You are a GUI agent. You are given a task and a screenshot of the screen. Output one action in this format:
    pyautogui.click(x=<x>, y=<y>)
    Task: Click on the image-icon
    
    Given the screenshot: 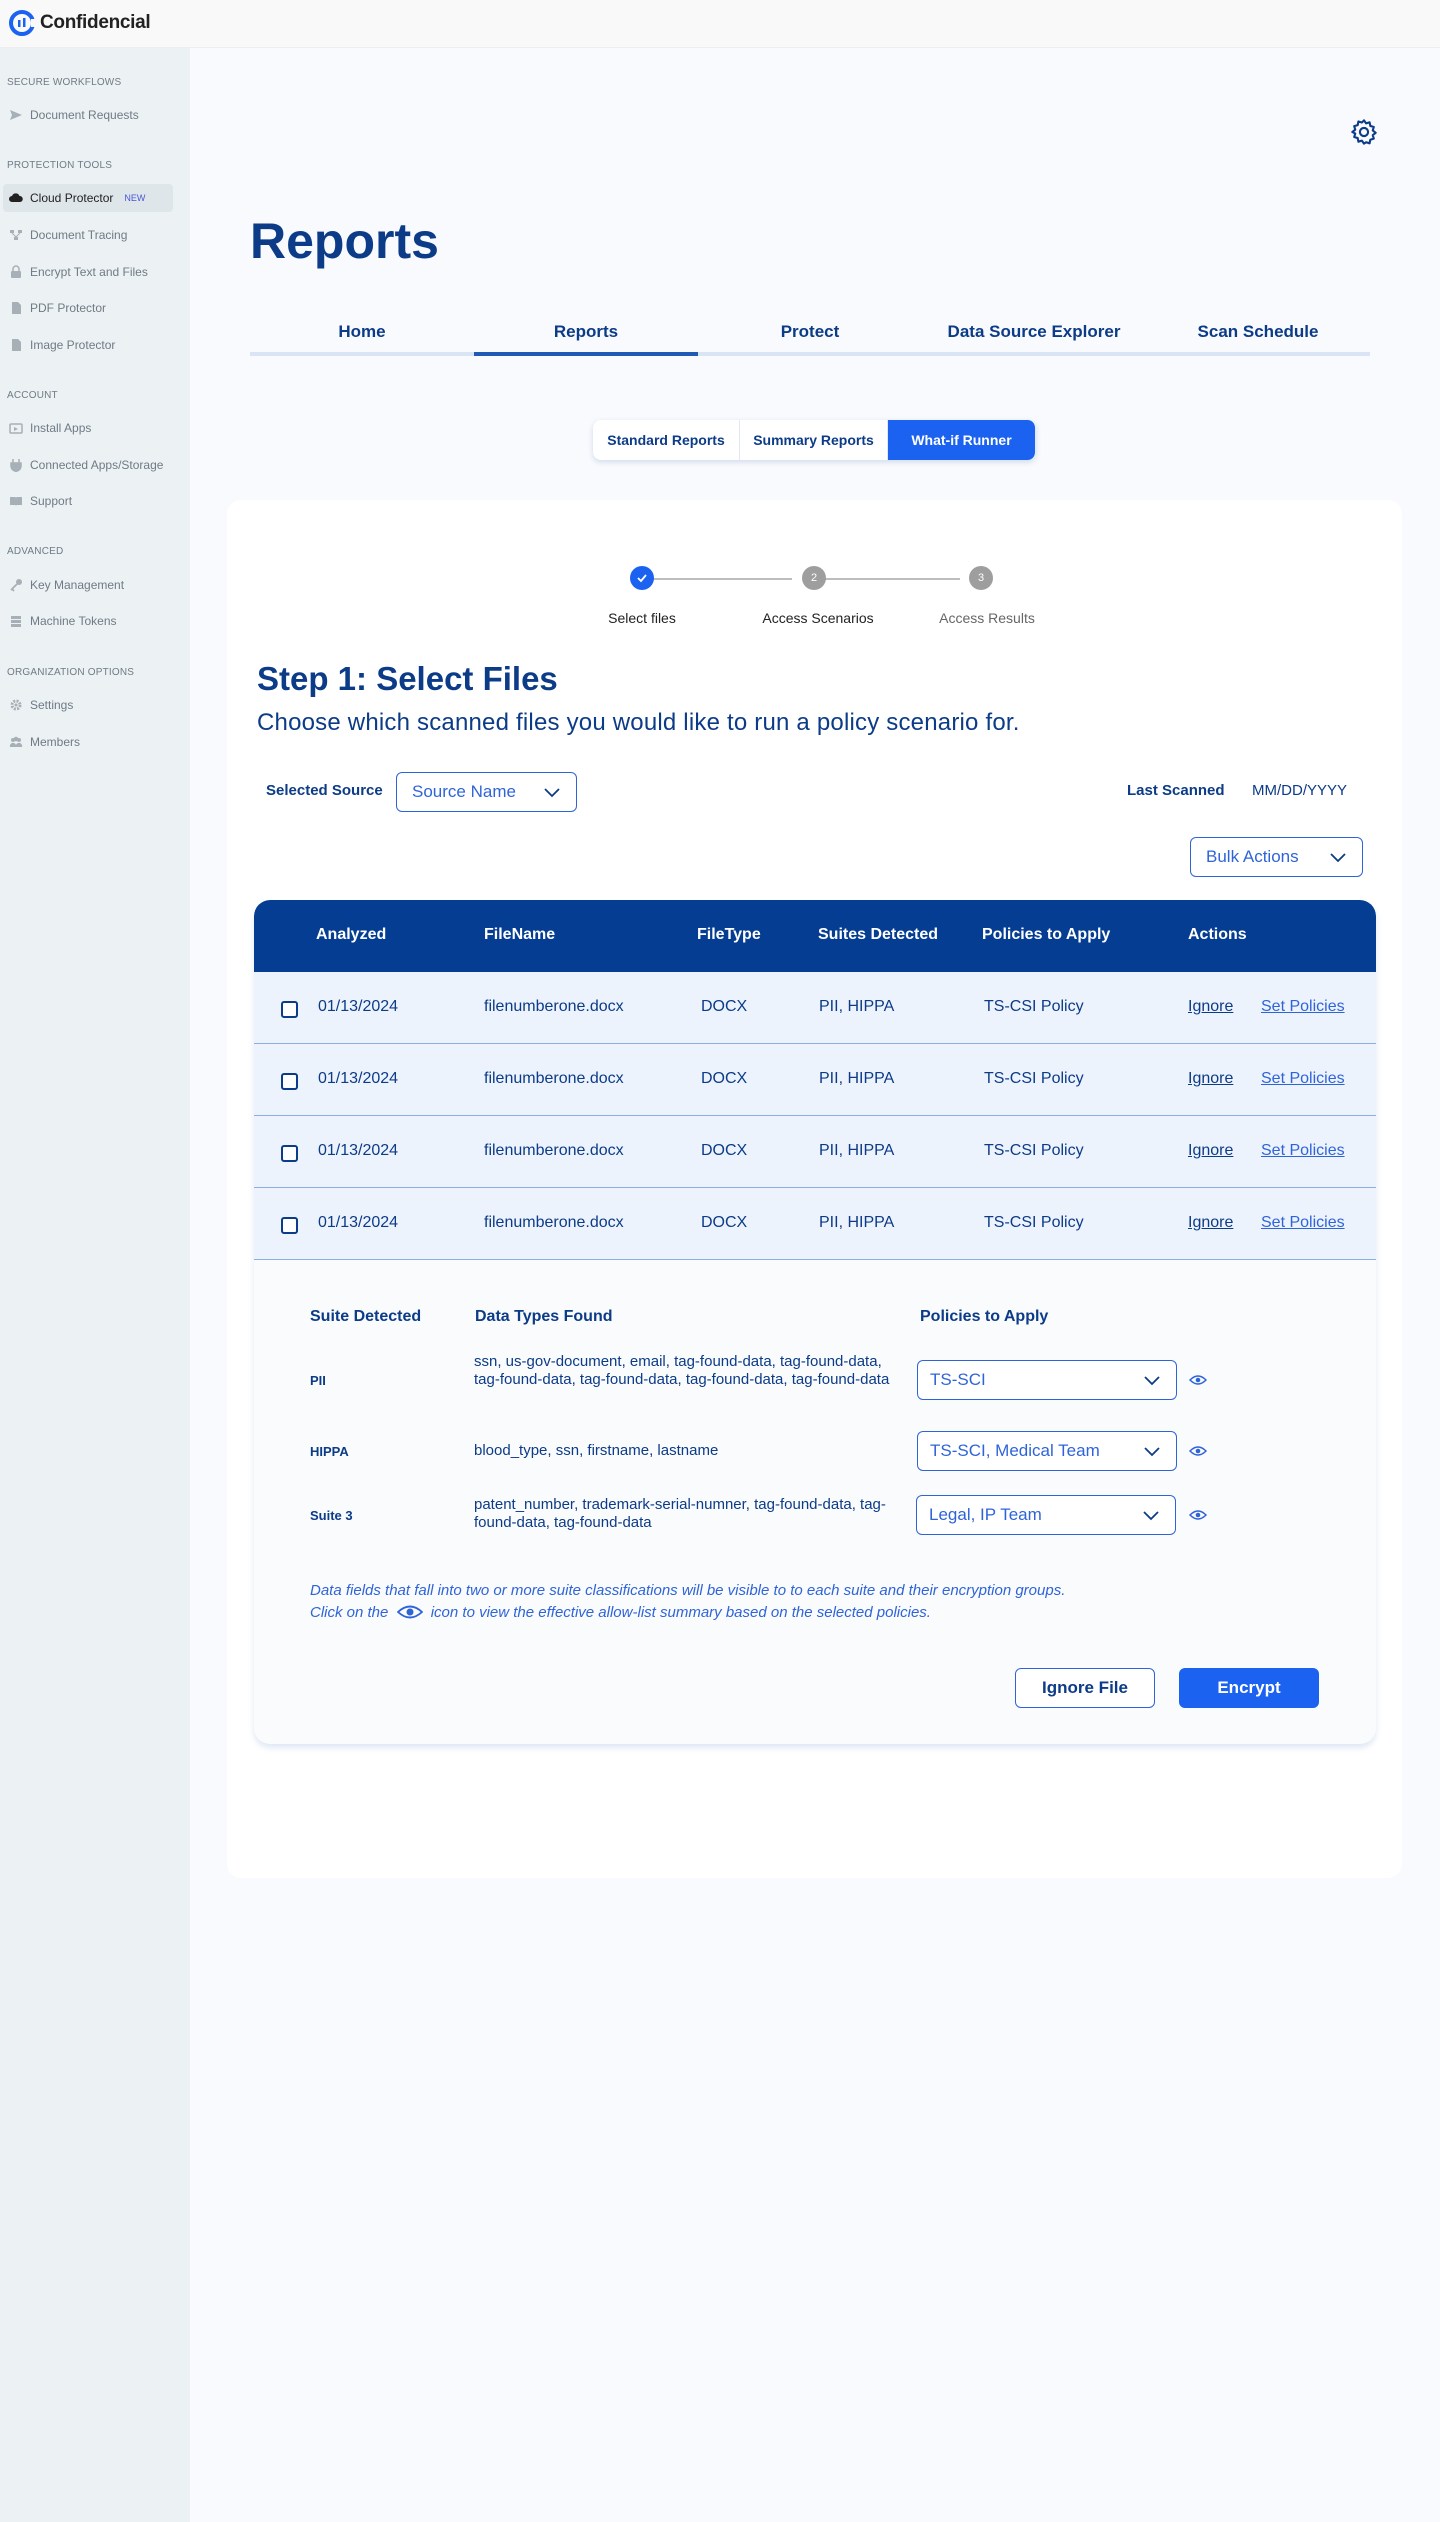 What is the action you would take?
    pyautogui.click(x=16, y=345)
    